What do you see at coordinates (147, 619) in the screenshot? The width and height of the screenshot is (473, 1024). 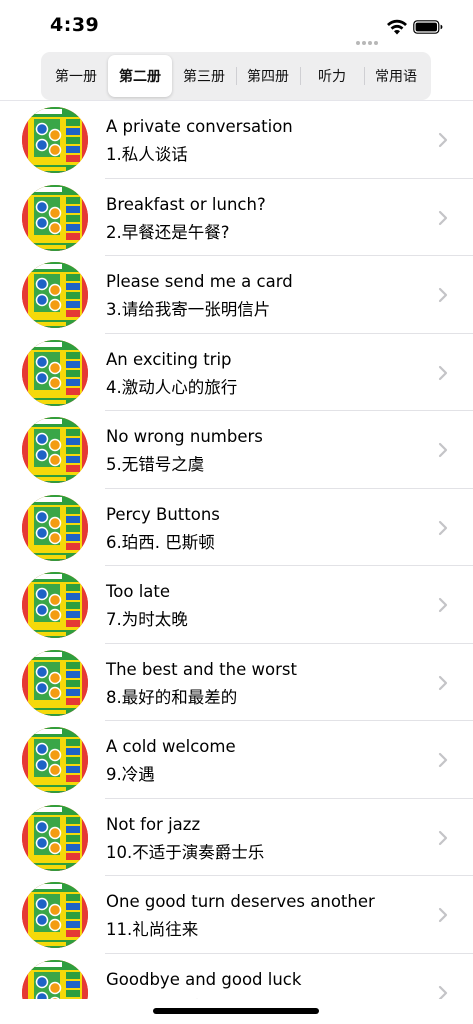 I see `lesson-subtitle: 7.为时太晚` at bounding box center [147, 619].